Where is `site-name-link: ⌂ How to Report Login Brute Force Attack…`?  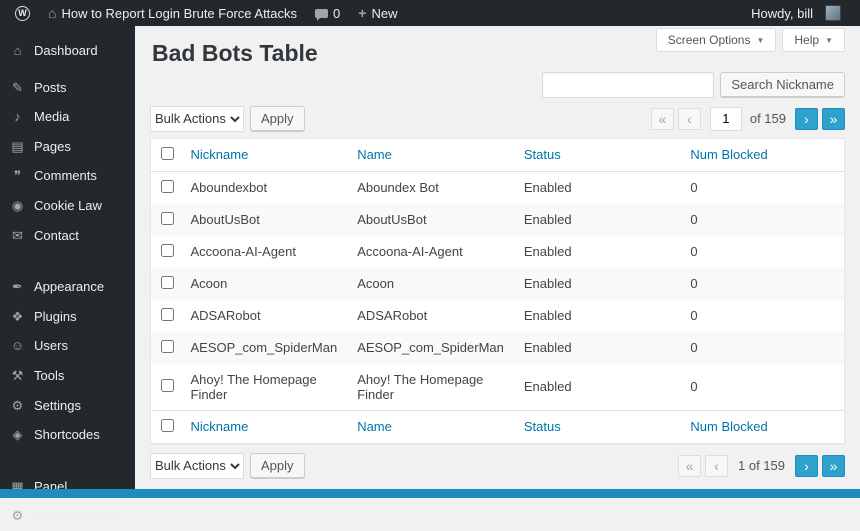
site-name-link: ⌂ How to Report Login Brute Force Attack… is located at coordinates (172, 13).